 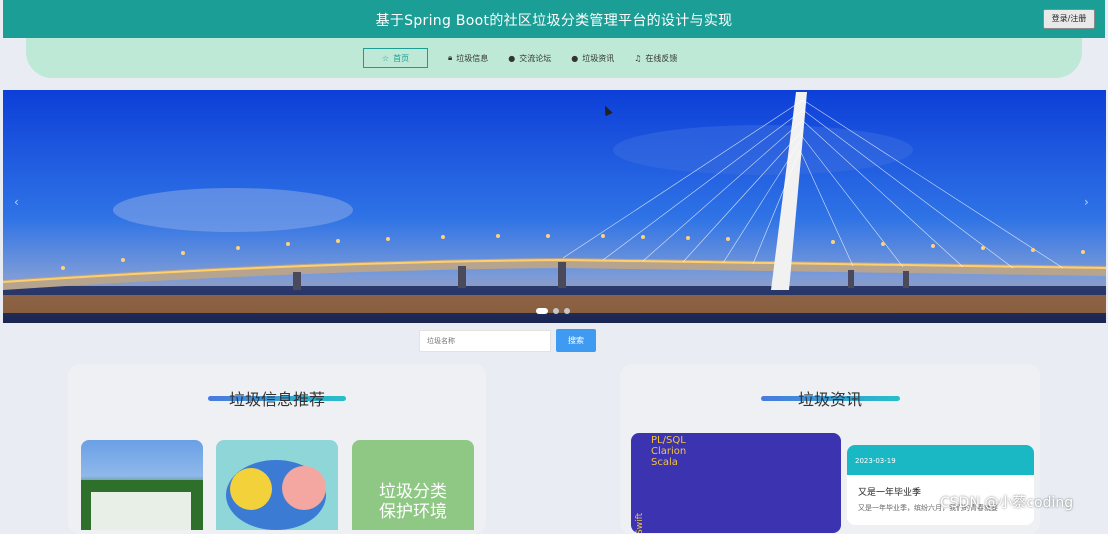 What do you see at coordinates (598, 58) in the screenshot?
I see `nav-item-label: 垃圾资讯` at bounding box center [598, 58].